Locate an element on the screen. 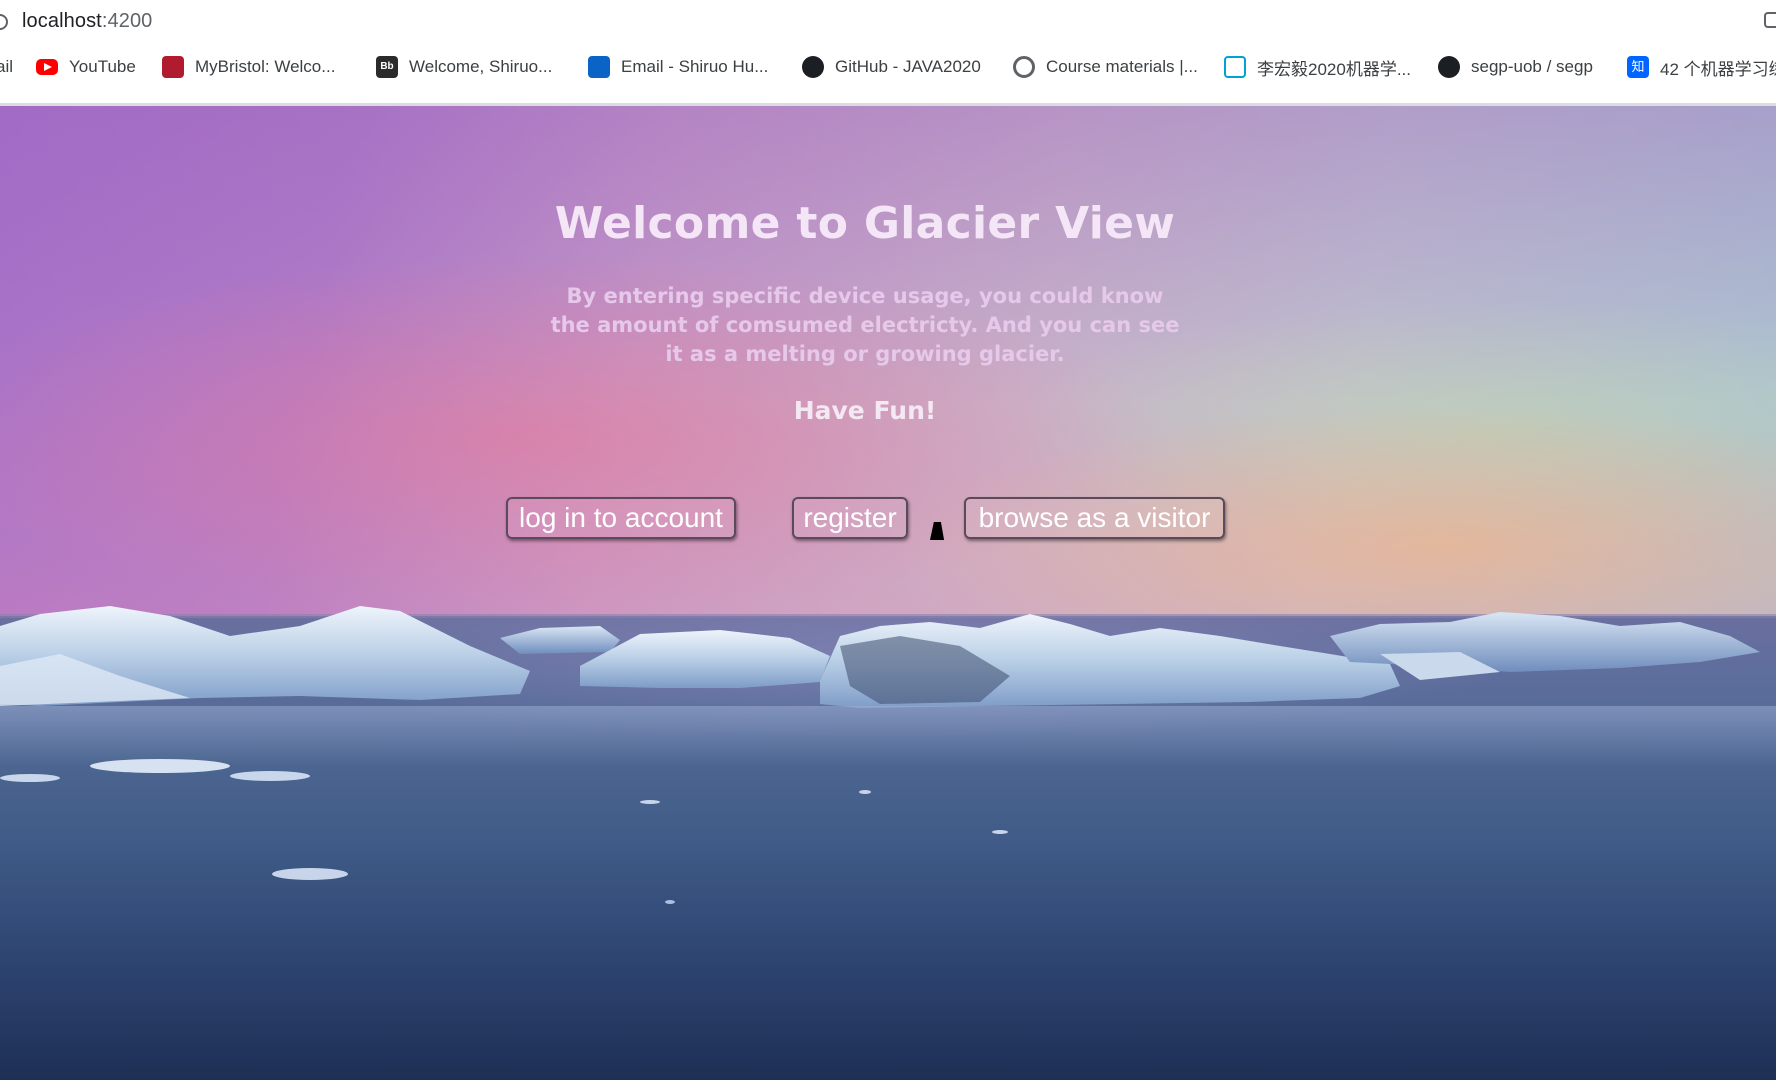  bookmark-label: YouTube is located at coordinates (102, 66).